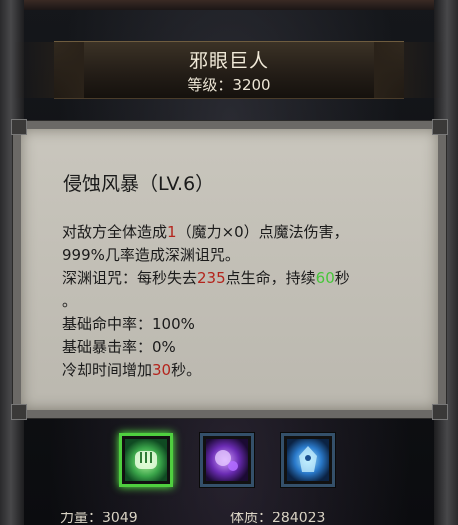  What do you see at coordinates (229, 85) in the screenshot?
I see `monster-level: 等级：3200` at bounding box center [229, 85].